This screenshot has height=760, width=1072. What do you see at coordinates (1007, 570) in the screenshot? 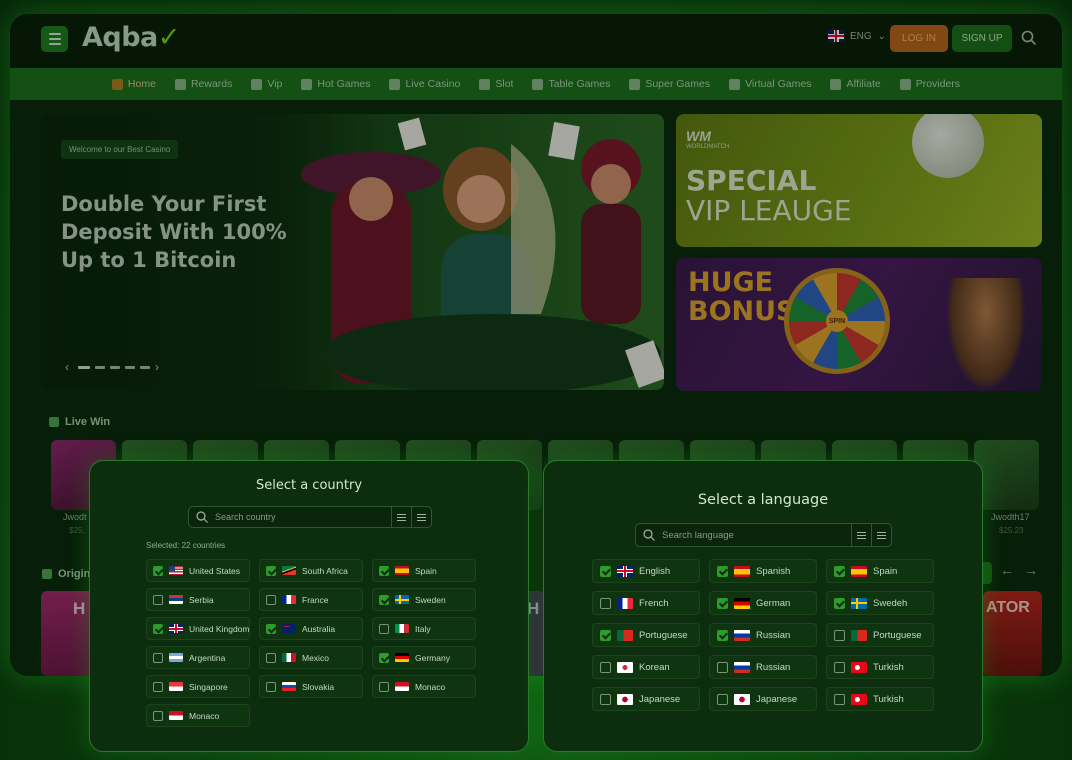
I see `arrow-left-icon: ←` at bounding box center [1007, 570].